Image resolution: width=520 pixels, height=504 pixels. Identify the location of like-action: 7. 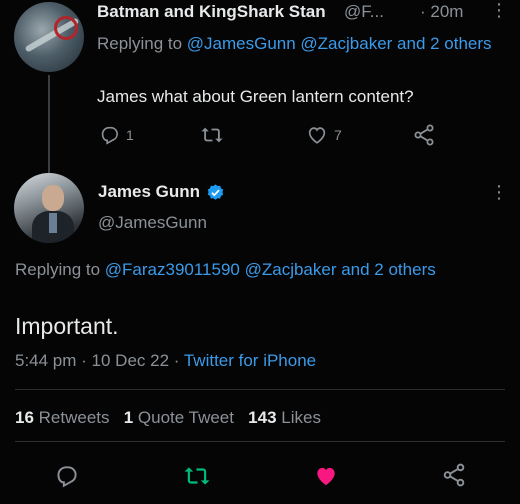
(324, 135).